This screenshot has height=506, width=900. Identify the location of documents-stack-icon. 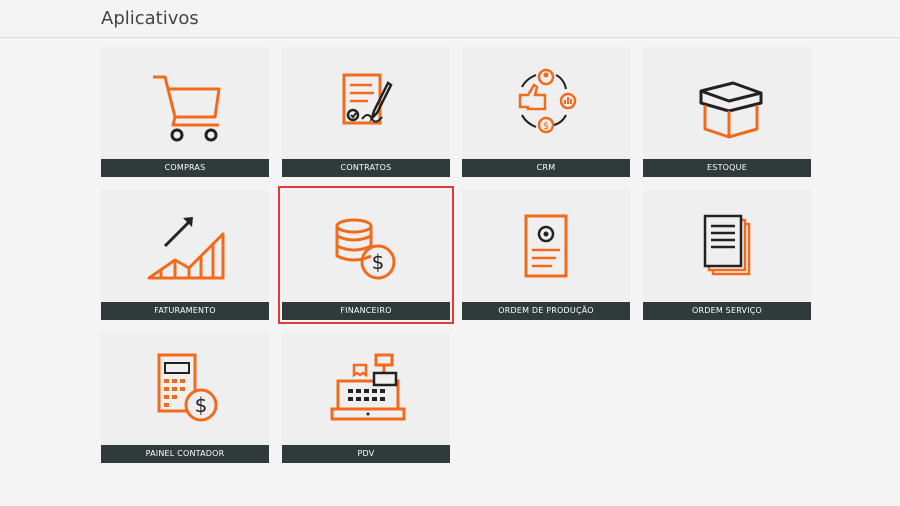
(727, 245).